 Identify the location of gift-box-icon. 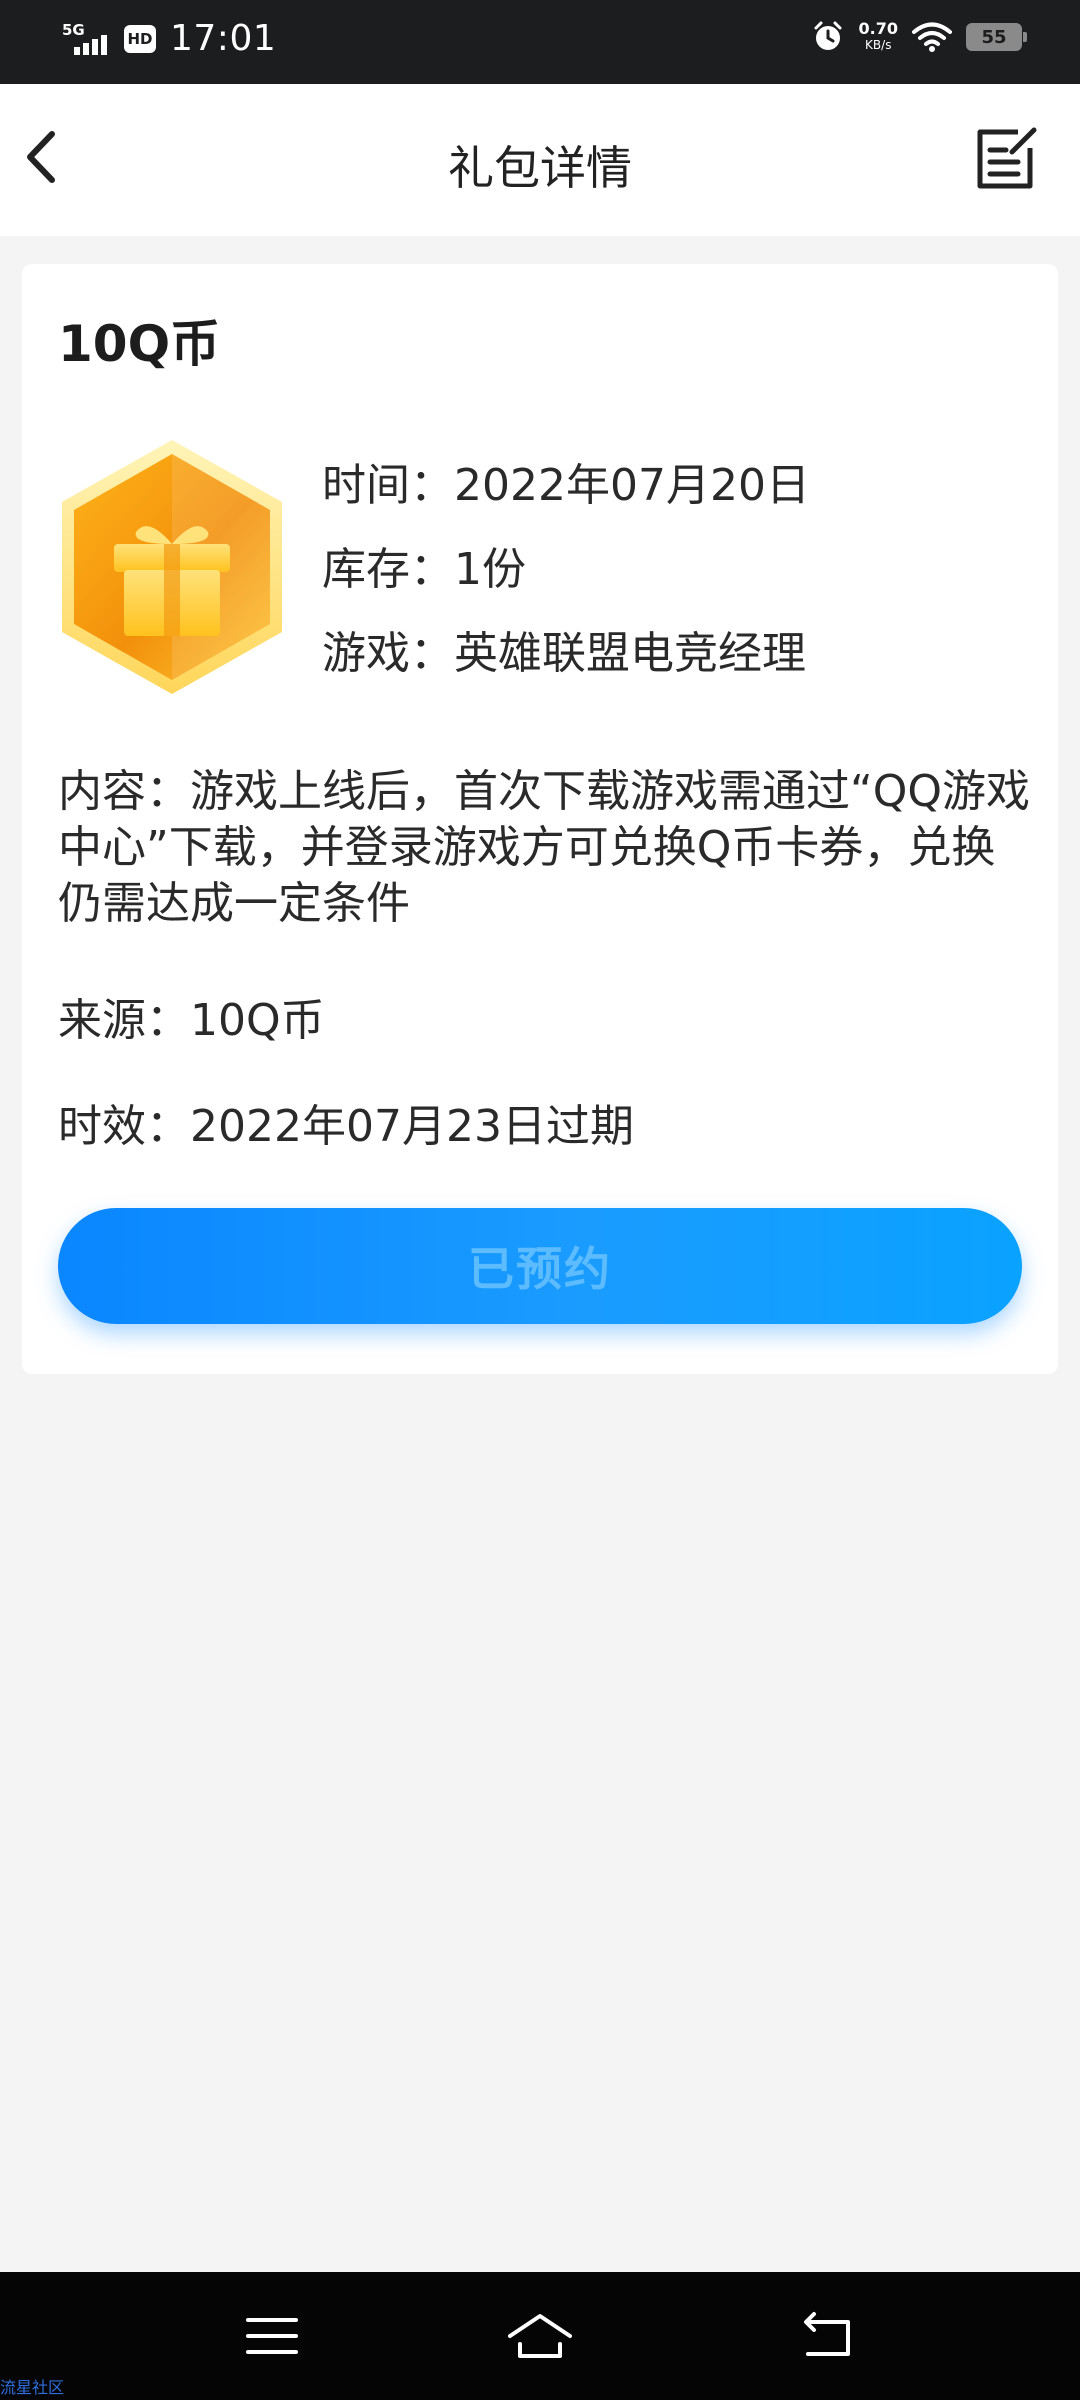
(172, 567).